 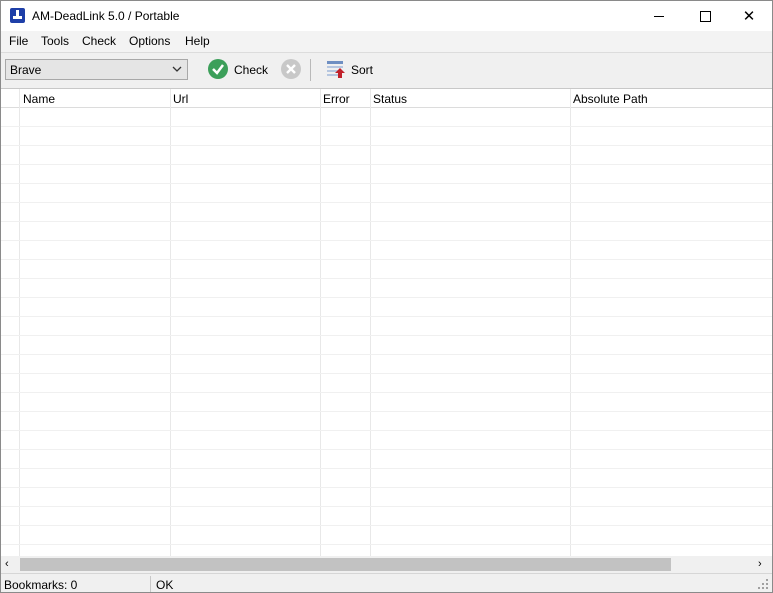 What do you see at coordinates (26, 70) in the screenshot?
I see `browser-select-value: Brave` at bounding box center [26, 70].